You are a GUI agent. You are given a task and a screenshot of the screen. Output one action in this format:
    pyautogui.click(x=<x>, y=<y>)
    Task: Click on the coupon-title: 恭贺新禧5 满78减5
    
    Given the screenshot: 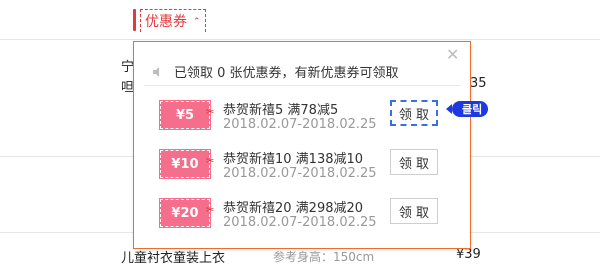 What is the action you would take?
    pyautogui.click(x=281, y=110)
    